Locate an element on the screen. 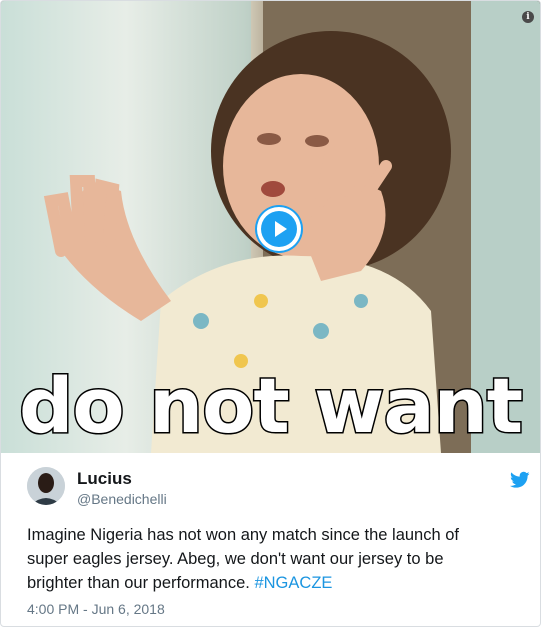 The height and width of the screenshot is (627, 541). author-name: Lucius is located at coordinates (104, 479).